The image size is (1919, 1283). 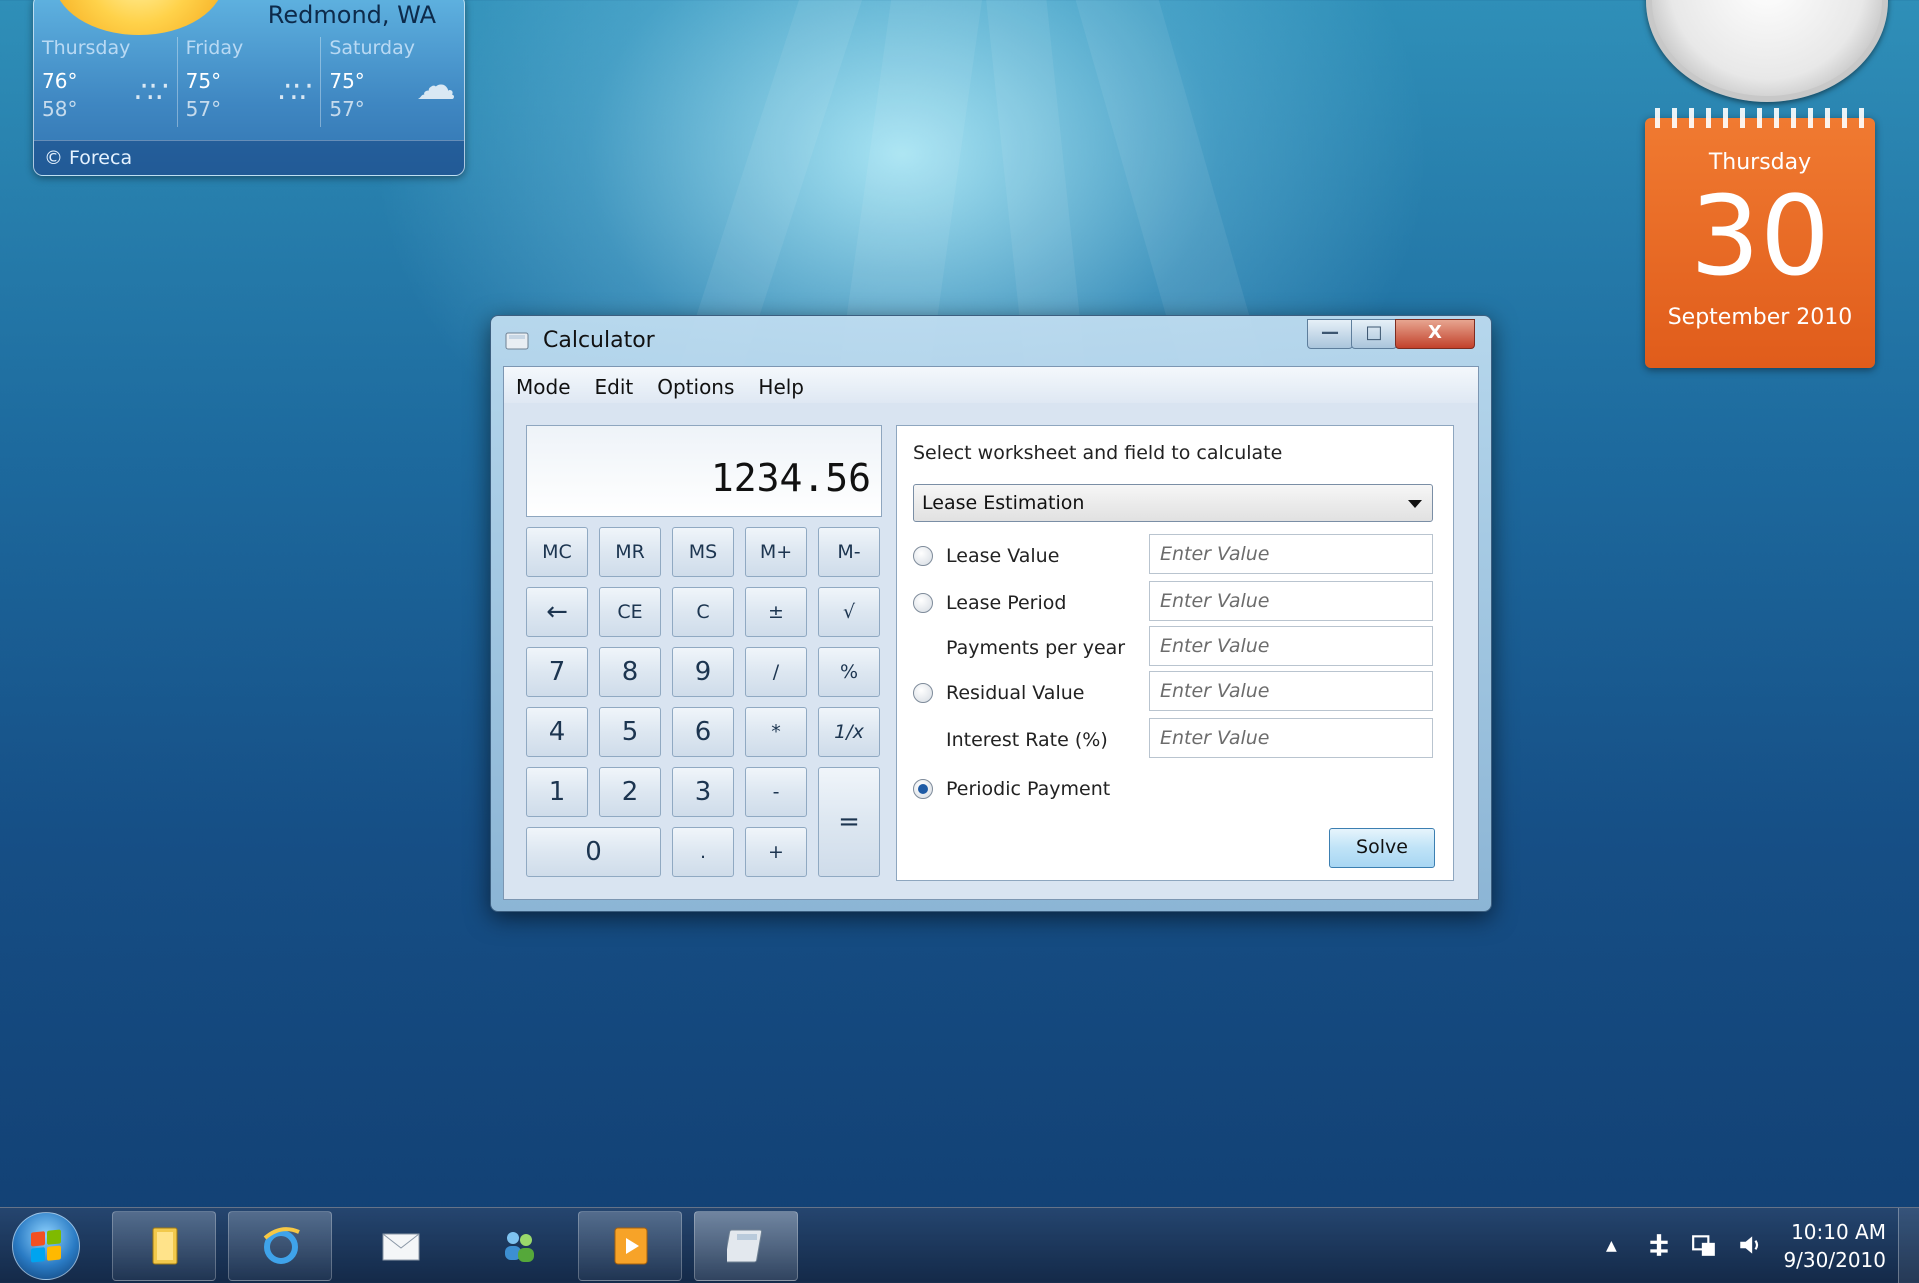 I want to click on equals-button: =, so click(x=849, y=822).